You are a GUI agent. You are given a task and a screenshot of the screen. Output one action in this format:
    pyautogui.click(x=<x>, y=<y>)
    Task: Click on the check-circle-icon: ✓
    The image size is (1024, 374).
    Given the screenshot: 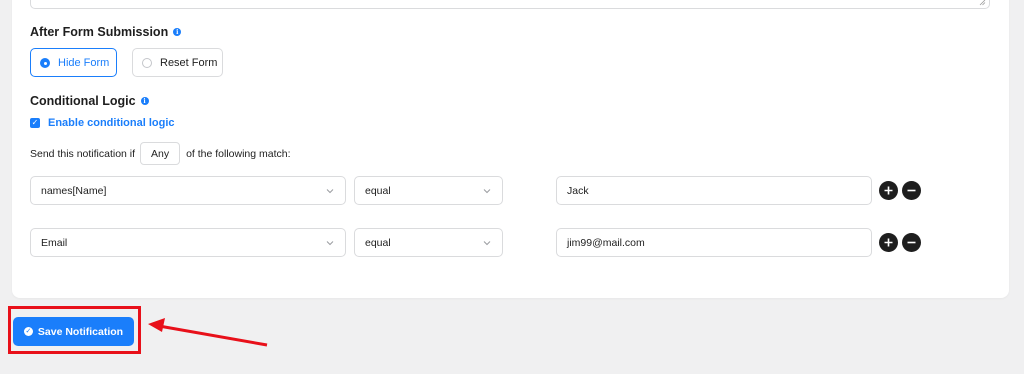 What is the action you would take?
    pyautogui.click(x=28, y=331)
    